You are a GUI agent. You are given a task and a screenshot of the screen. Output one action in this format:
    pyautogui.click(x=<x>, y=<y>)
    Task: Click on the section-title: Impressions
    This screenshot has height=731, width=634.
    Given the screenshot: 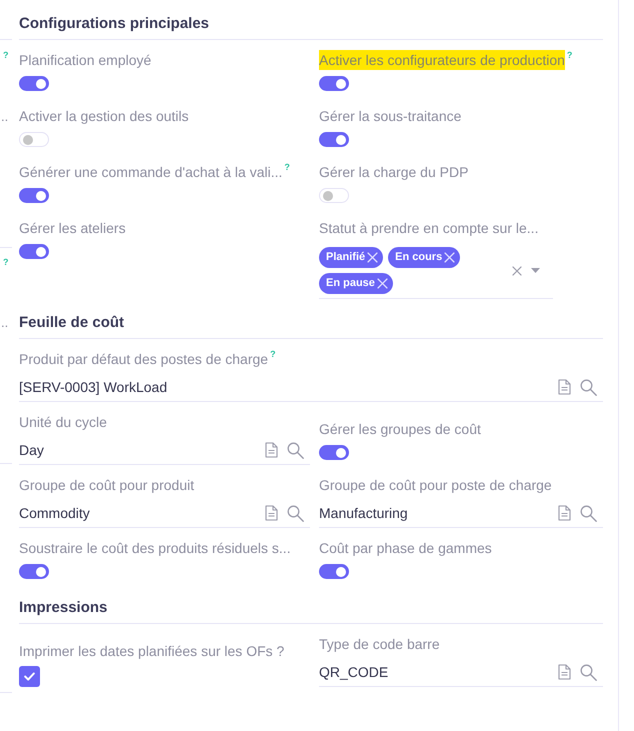 What is the action you would take?
    pyautogui.click(x=63, y=608)
    